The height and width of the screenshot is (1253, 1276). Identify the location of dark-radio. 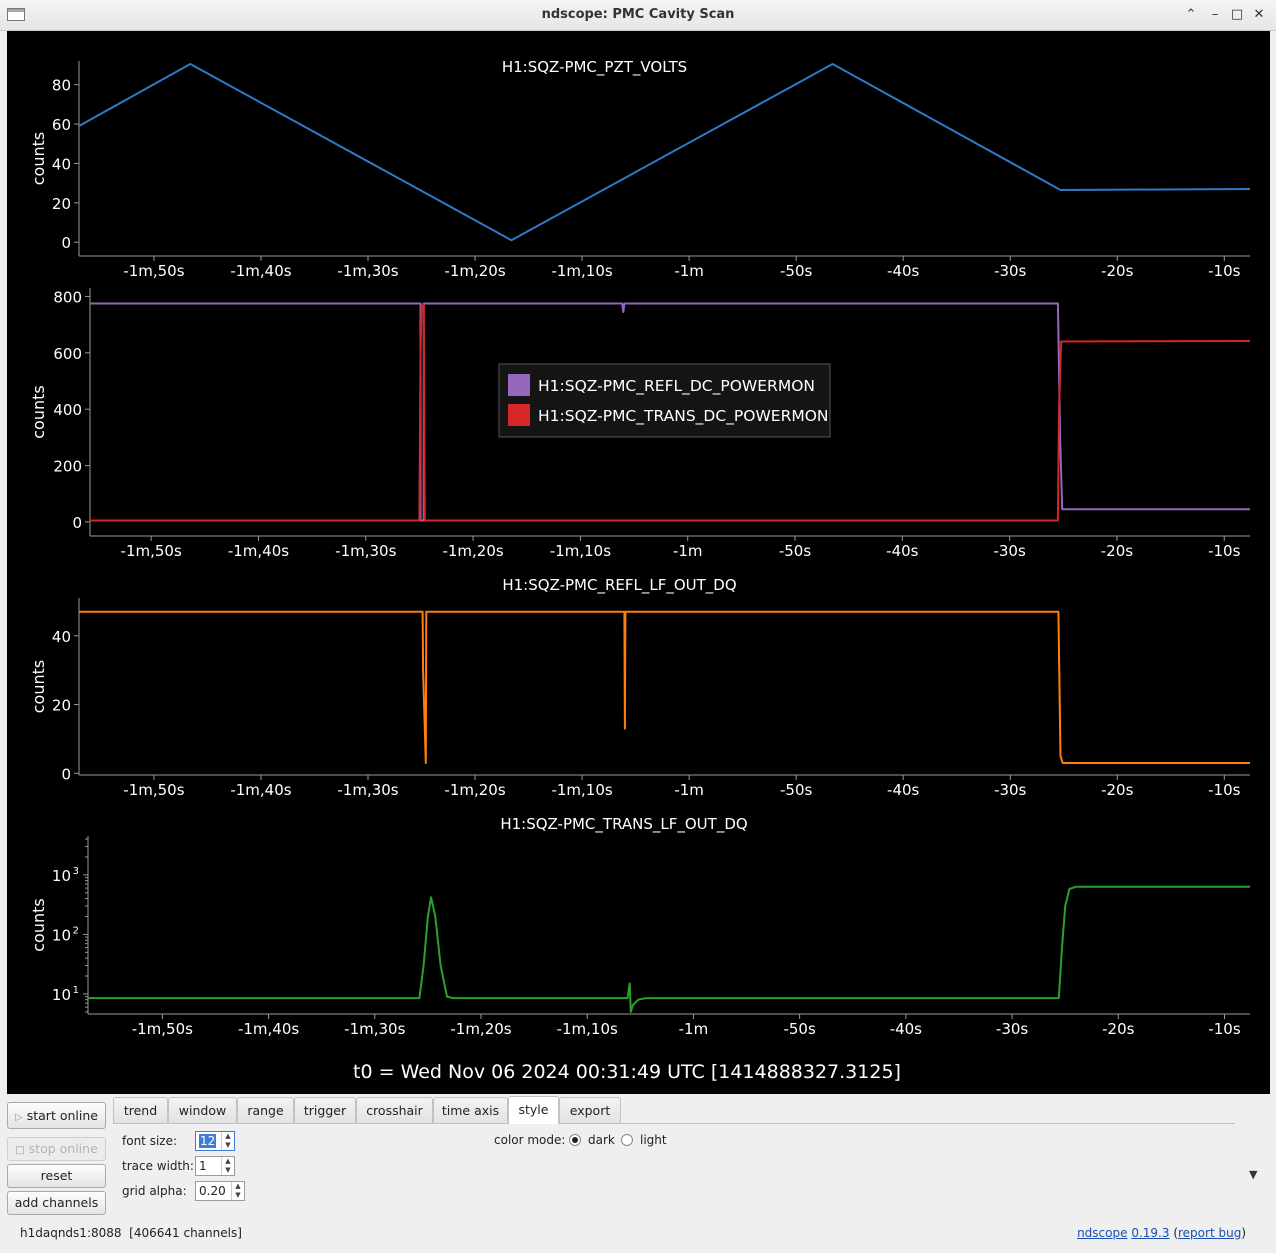
(575, 1140).